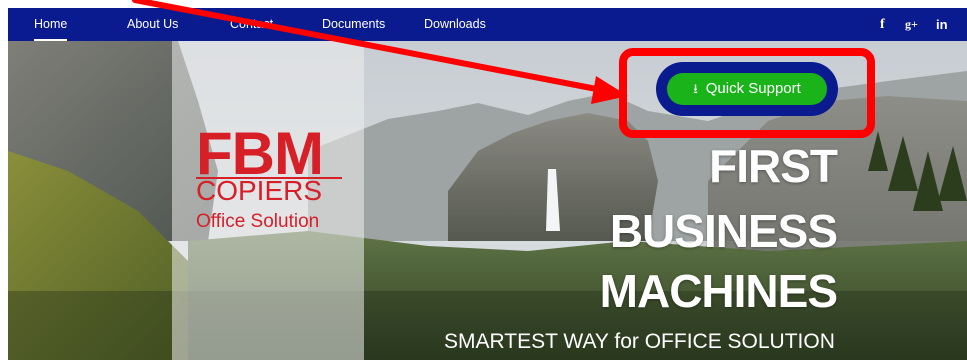 This screenshot has height=360, width=967. I want to click on hero-title-line-1: FIRST, so click(773, 166).